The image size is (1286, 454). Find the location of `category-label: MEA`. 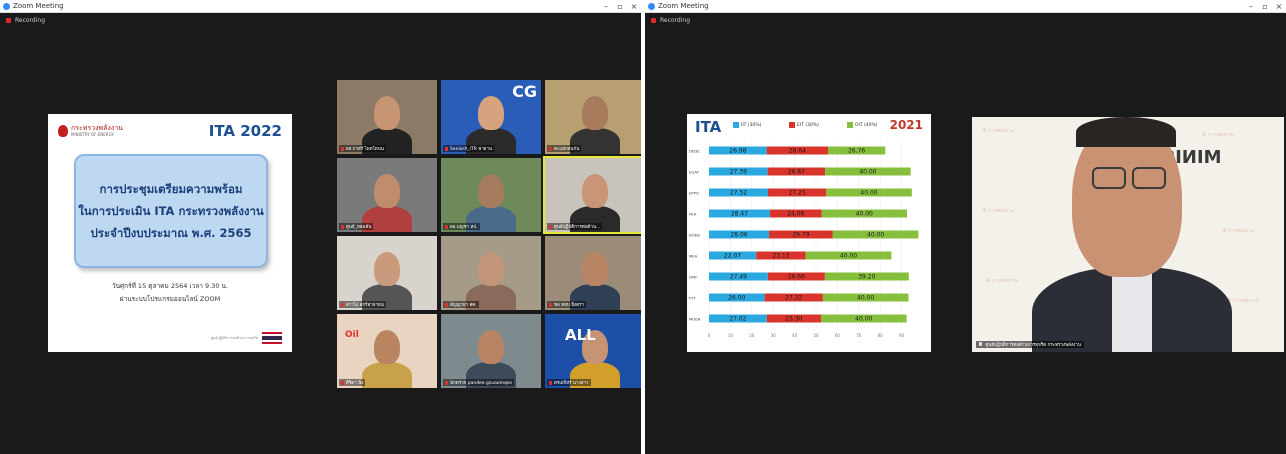

category-label: MEA is located at coordinates (693, 256).